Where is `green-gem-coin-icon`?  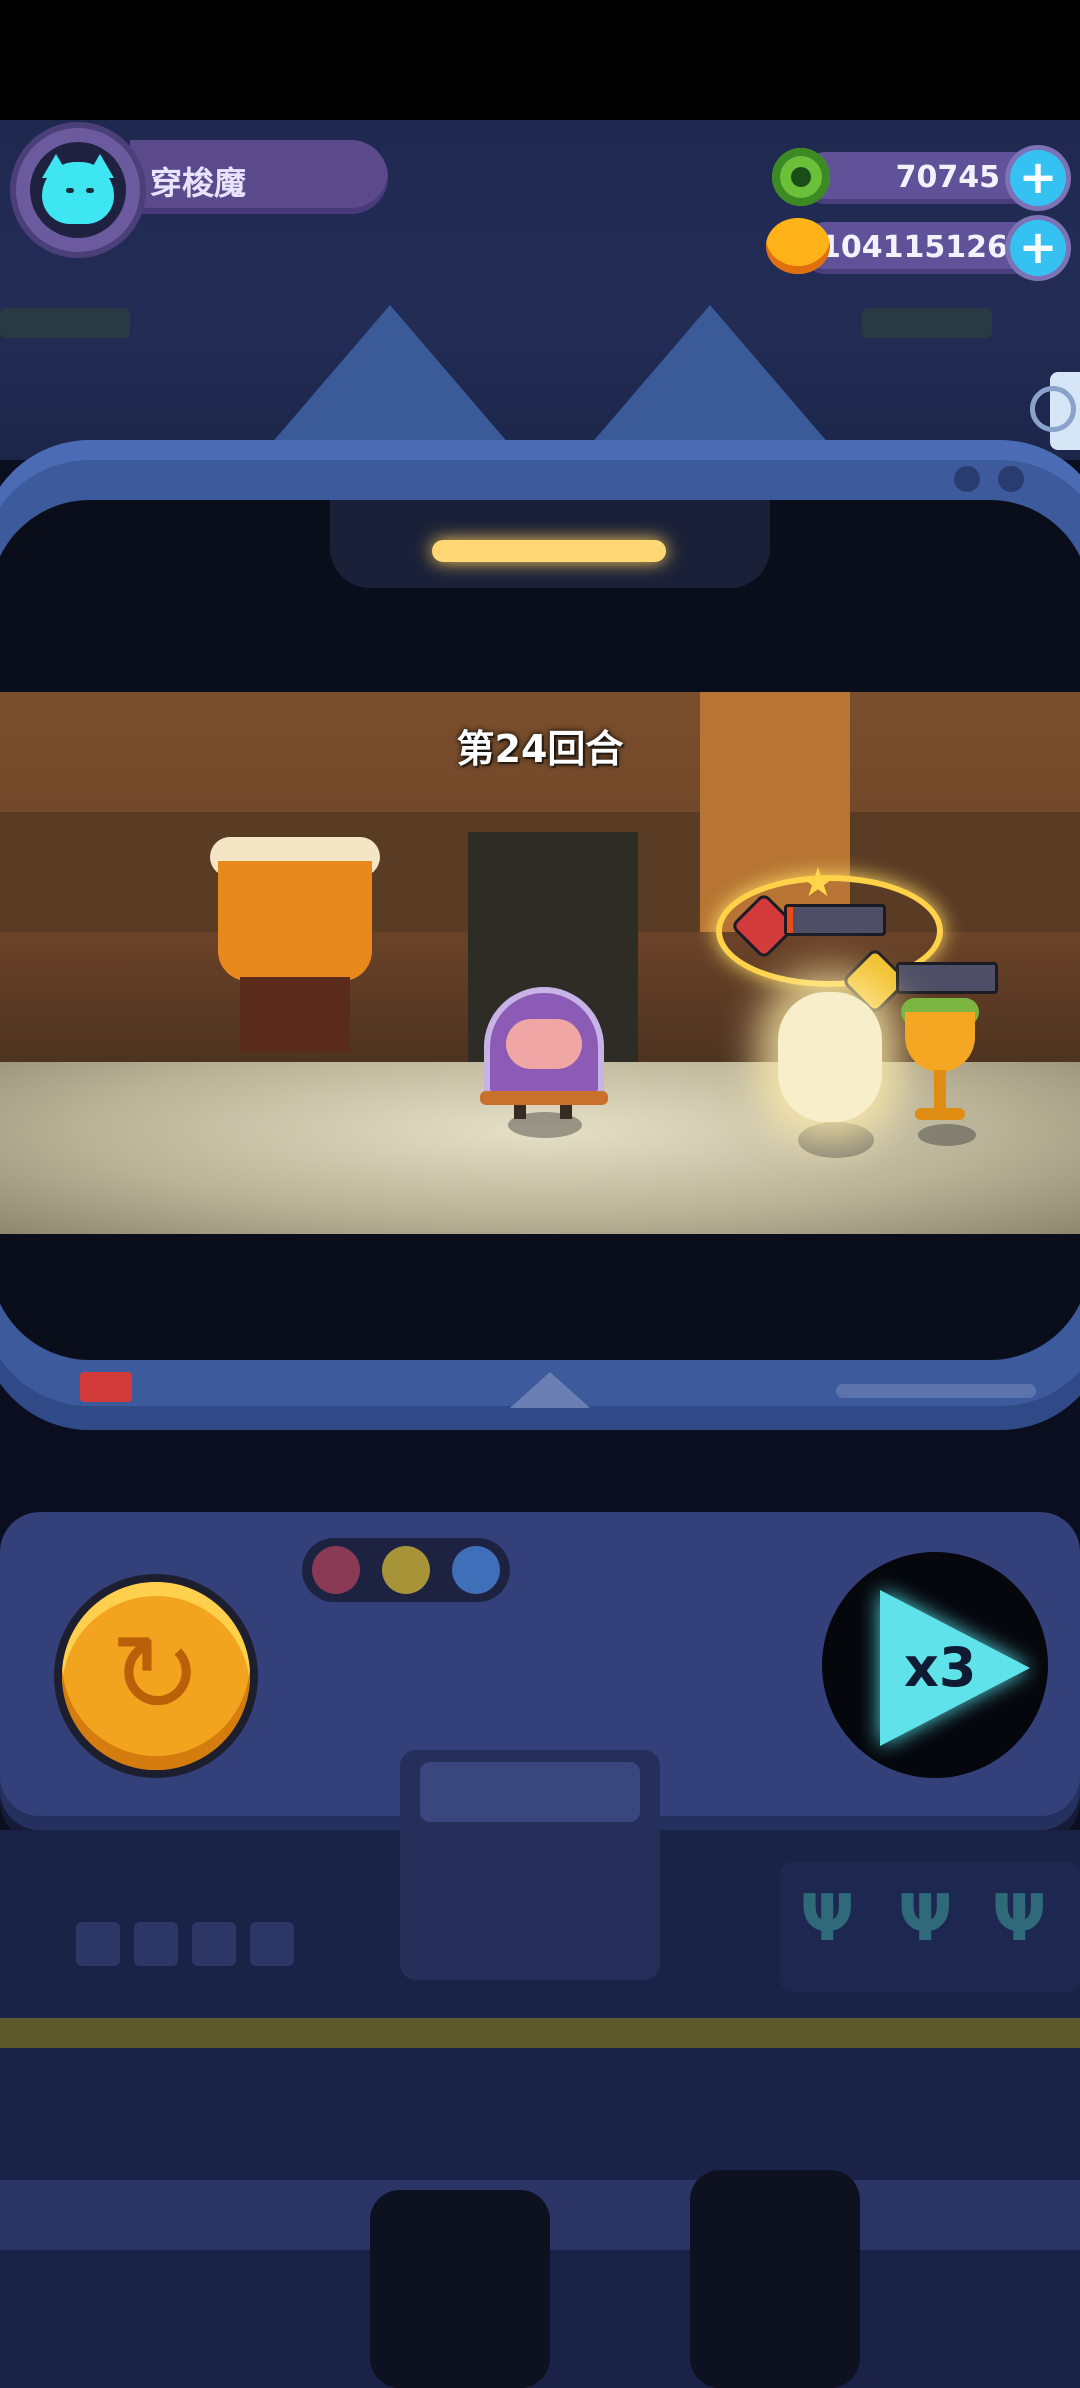 green-gem-coin-icon is located at coordinates (801, 177).